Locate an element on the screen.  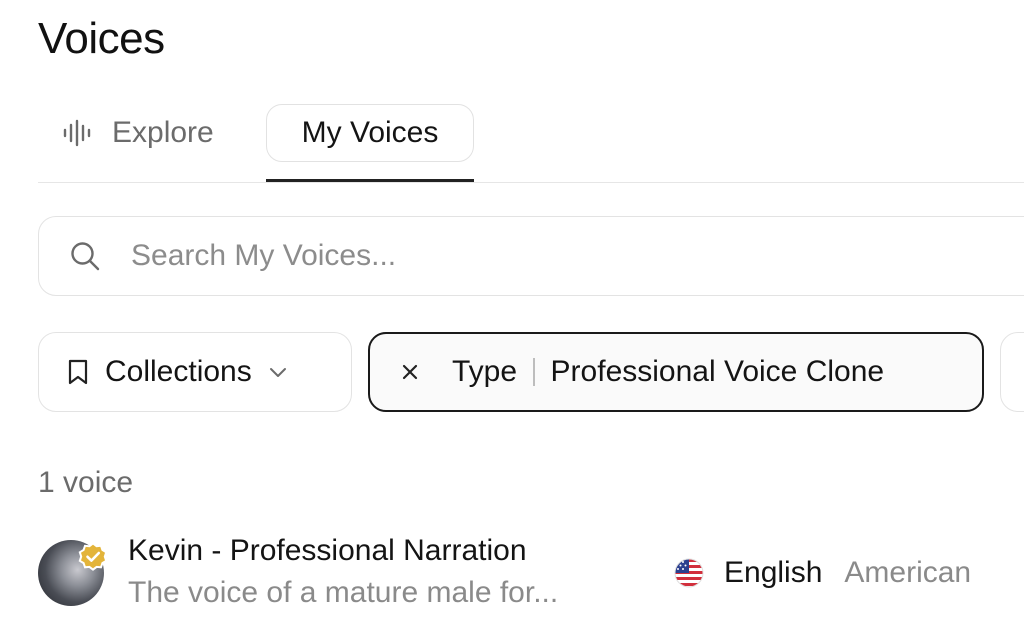
tab-my-voices: My Voices is located at coordinates (370, 133).